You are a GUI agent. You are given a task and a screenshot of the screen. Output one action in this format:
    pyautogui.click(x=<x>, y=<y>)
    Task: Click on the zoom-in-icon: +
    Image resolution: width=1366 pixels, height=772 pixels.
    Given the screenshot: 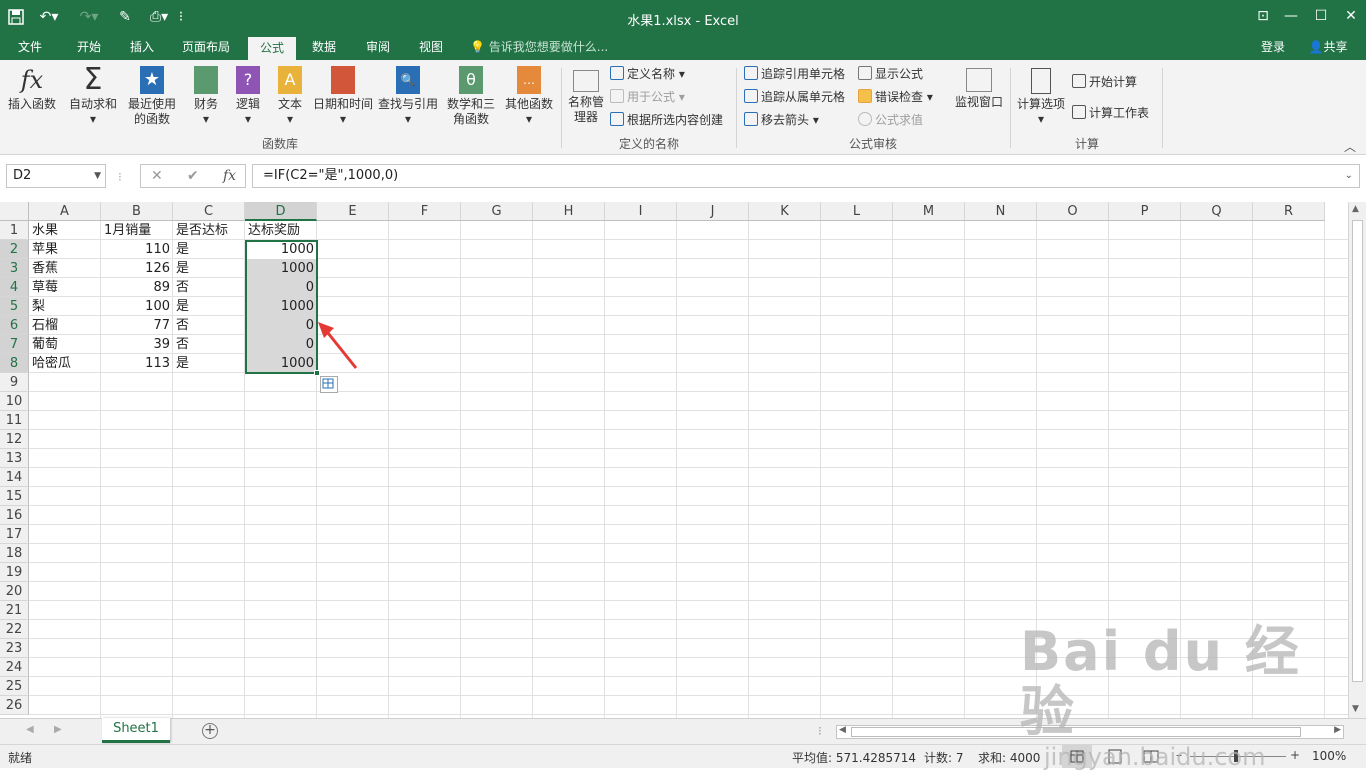 What is the action you would take?
    pyautogui.click(x=1295, y=755)
    